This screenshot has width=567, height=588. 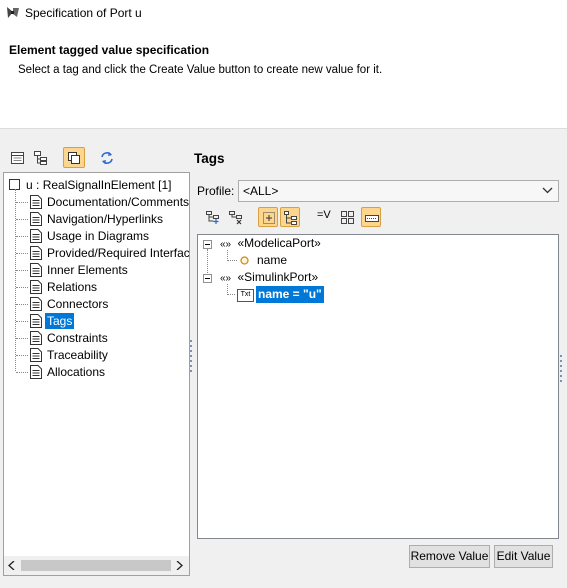 What do you see at coordinates (279, 243) in the screenshot?
I see `group-label: «ModelicaPort»` at bounding box center [279, 243].